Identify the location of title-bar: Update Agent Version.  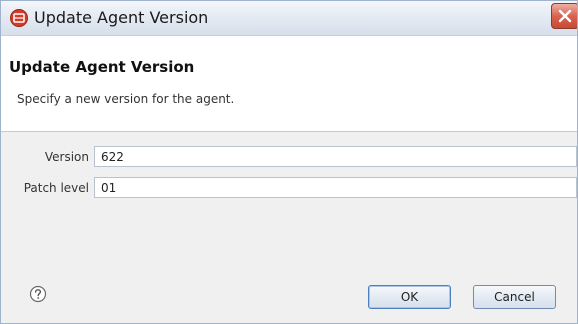
(289, 18).